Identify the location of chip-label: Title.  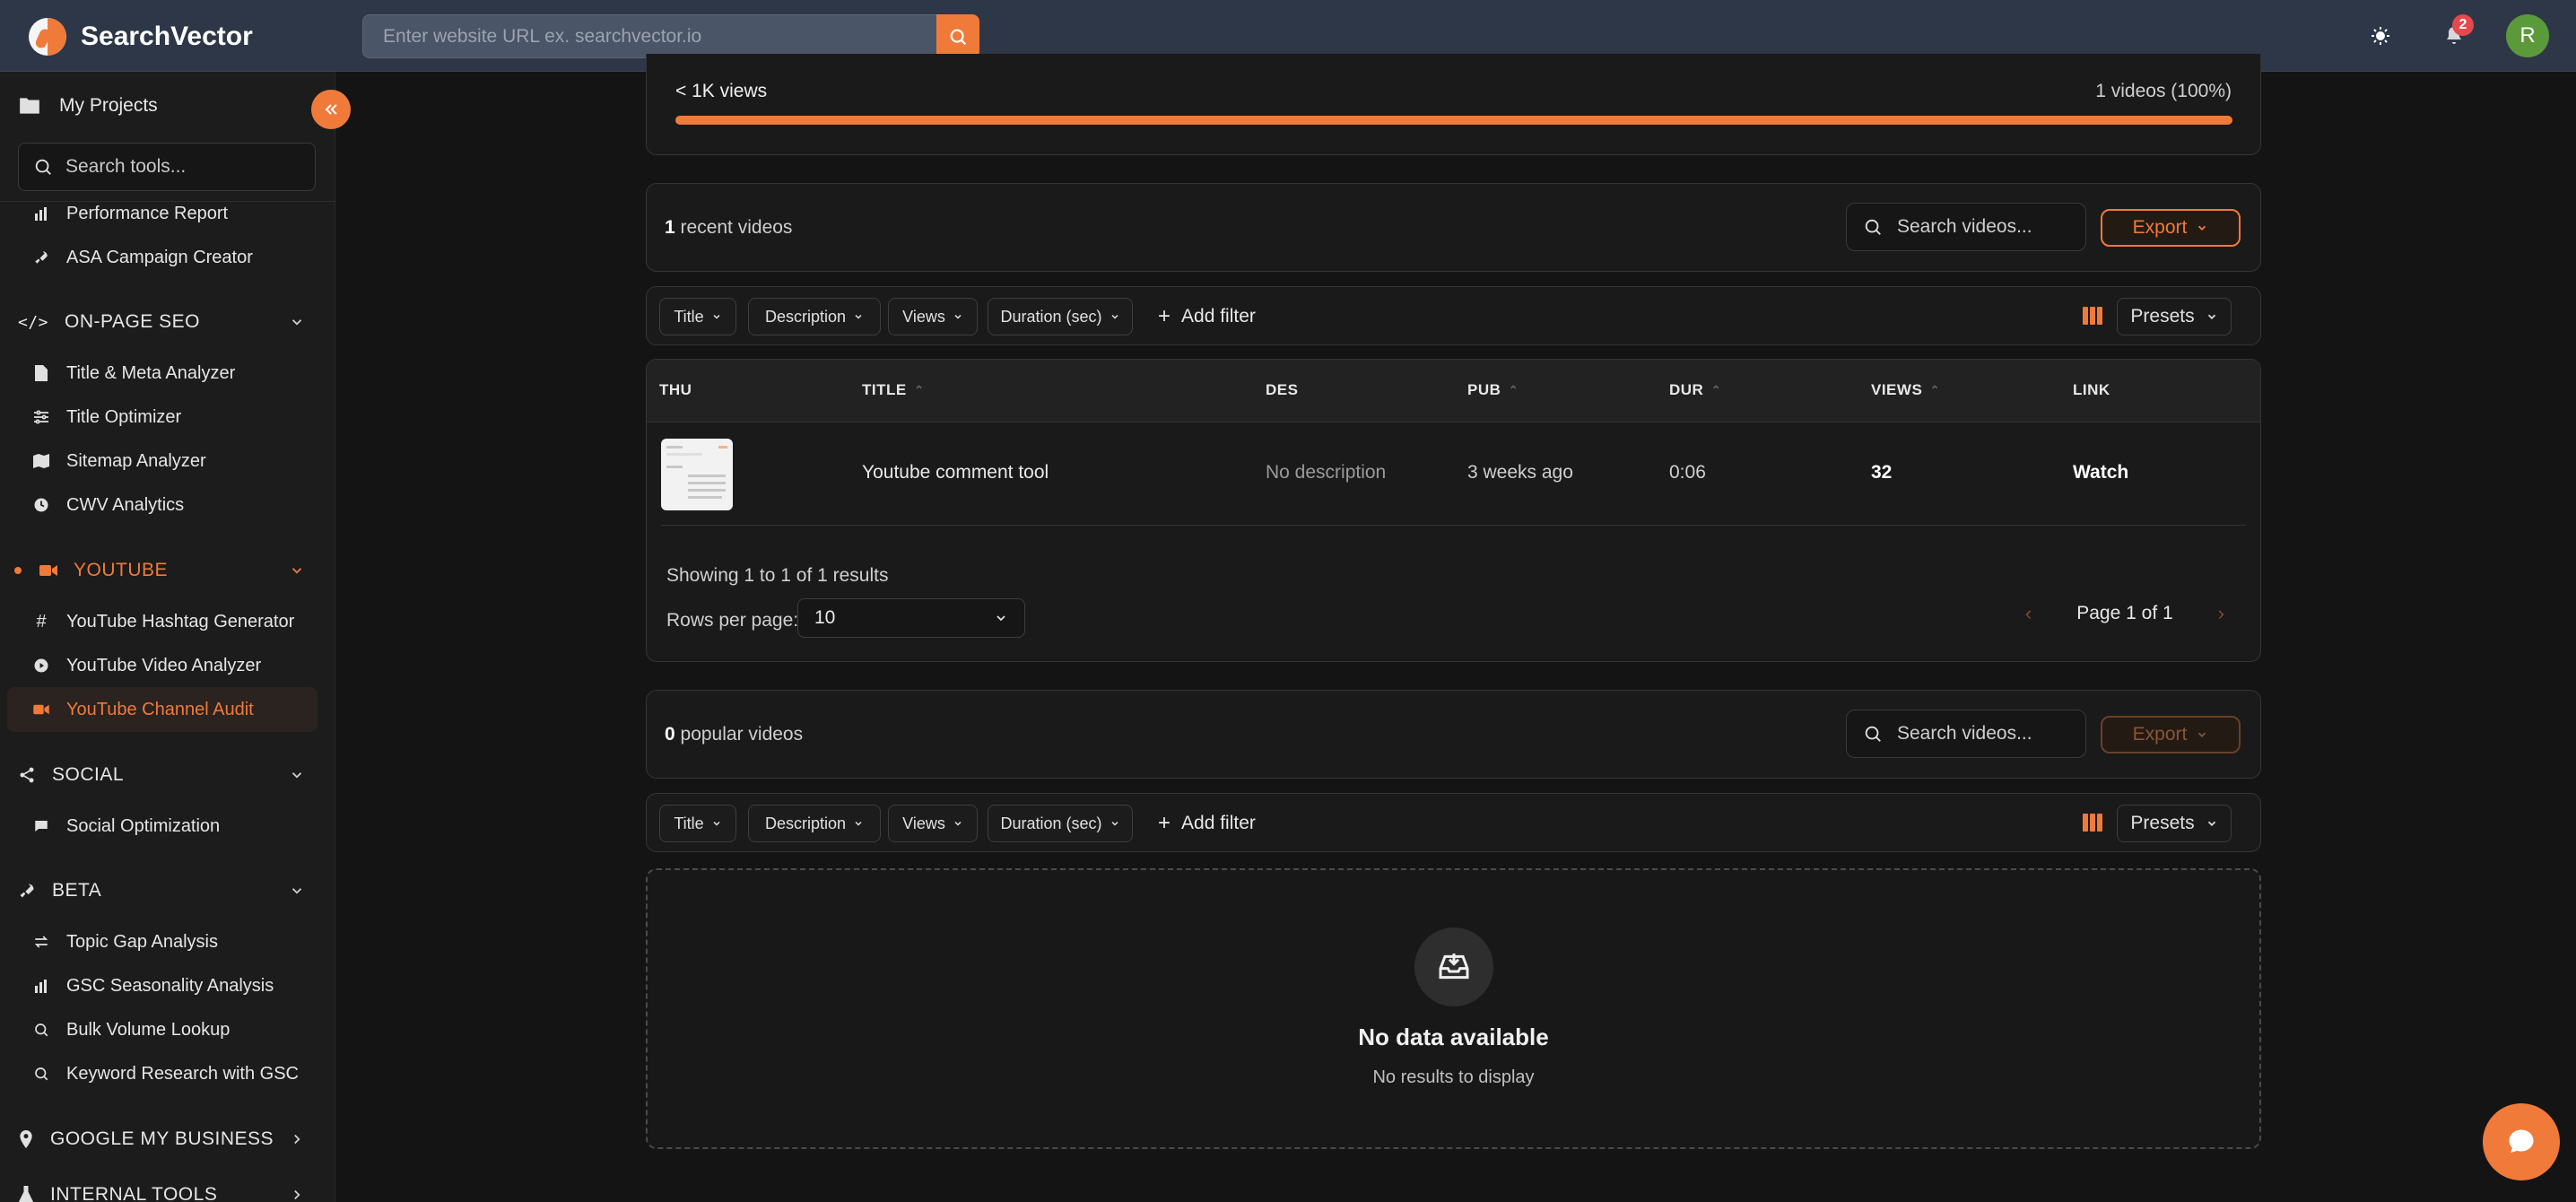
(689, 316).